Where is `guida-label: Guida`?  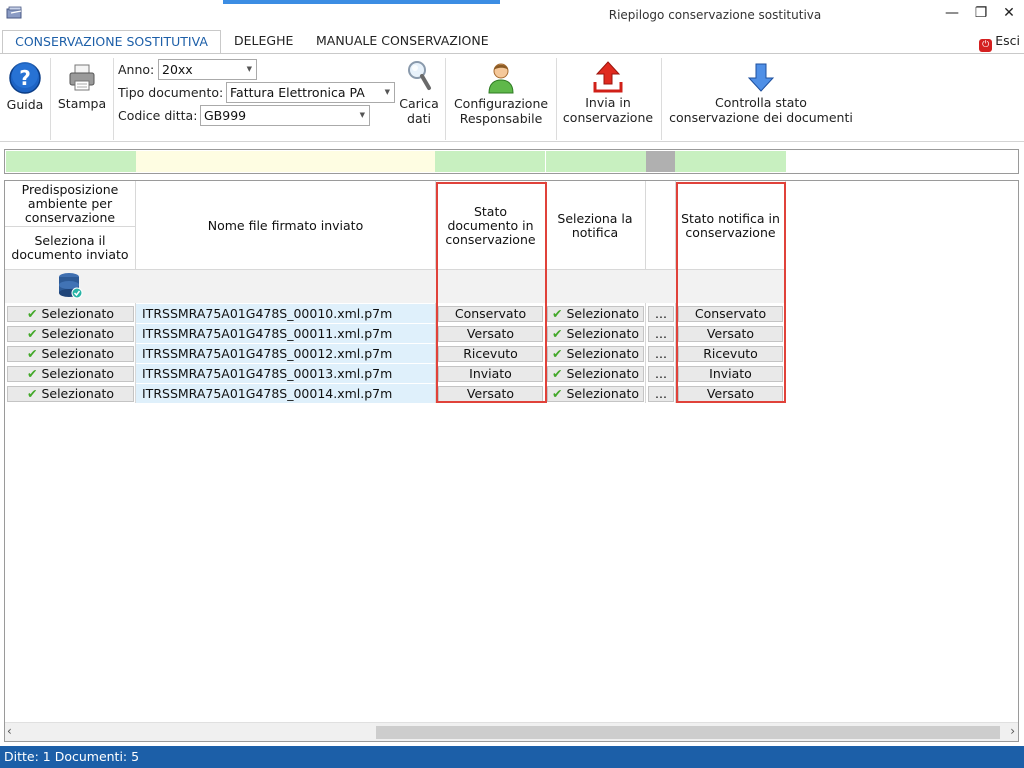 guida-label: Guida is located at coordinates (25, 104).